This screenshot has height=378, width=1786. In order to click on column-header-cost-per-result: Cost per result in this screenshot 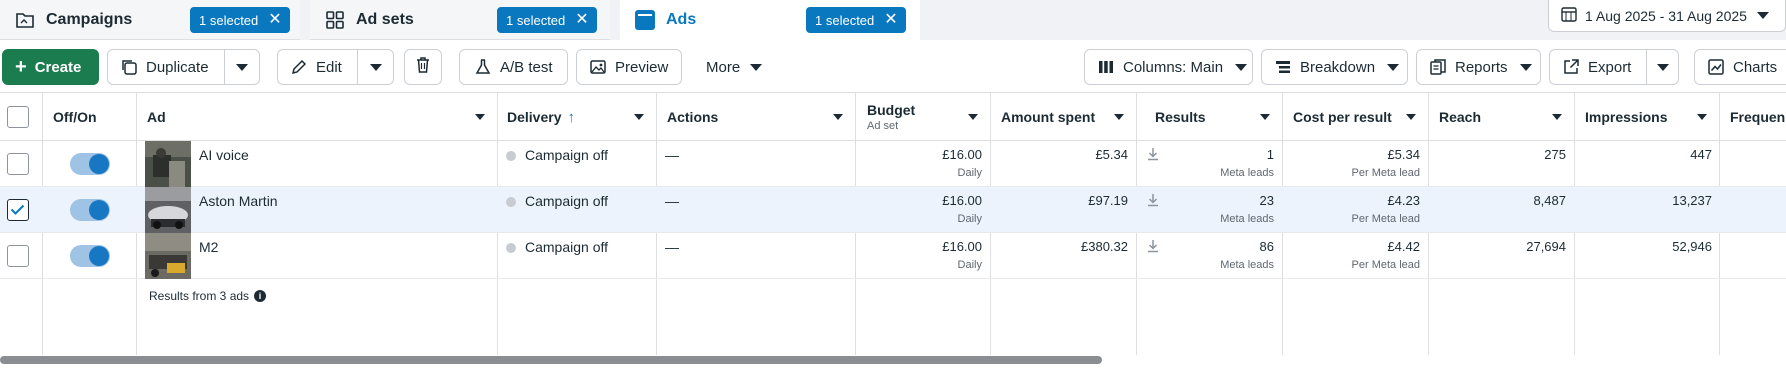, I will do `click(1360, 117)`.